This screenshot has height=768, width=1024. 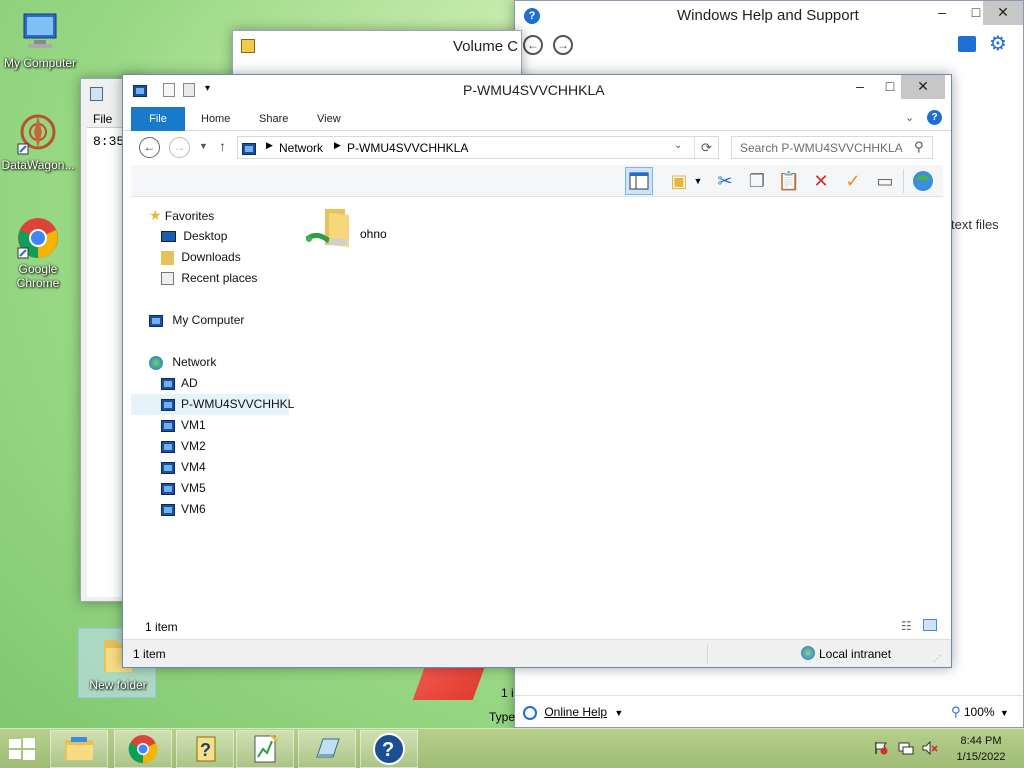 What do you see at coordinates (196, 320) in the screenshot?
I see `nav-my-computer: My Computer` at bounding box center [196, 320].